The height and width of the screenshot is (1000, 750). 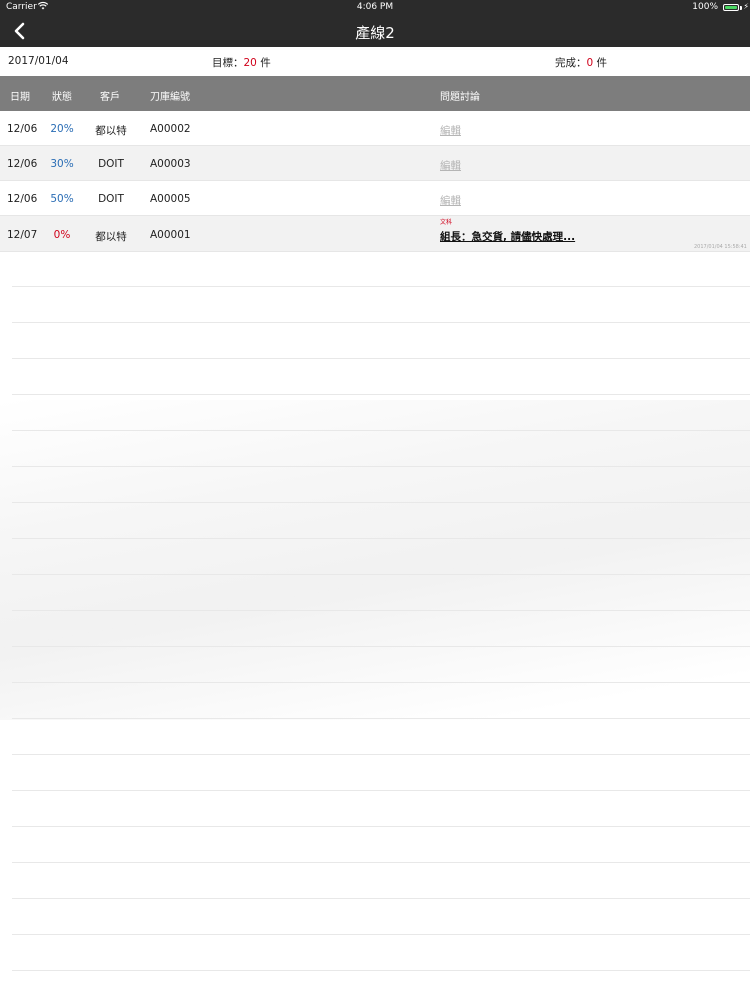 I want to click on issue-author: 文科, so click(x=446, y=222).